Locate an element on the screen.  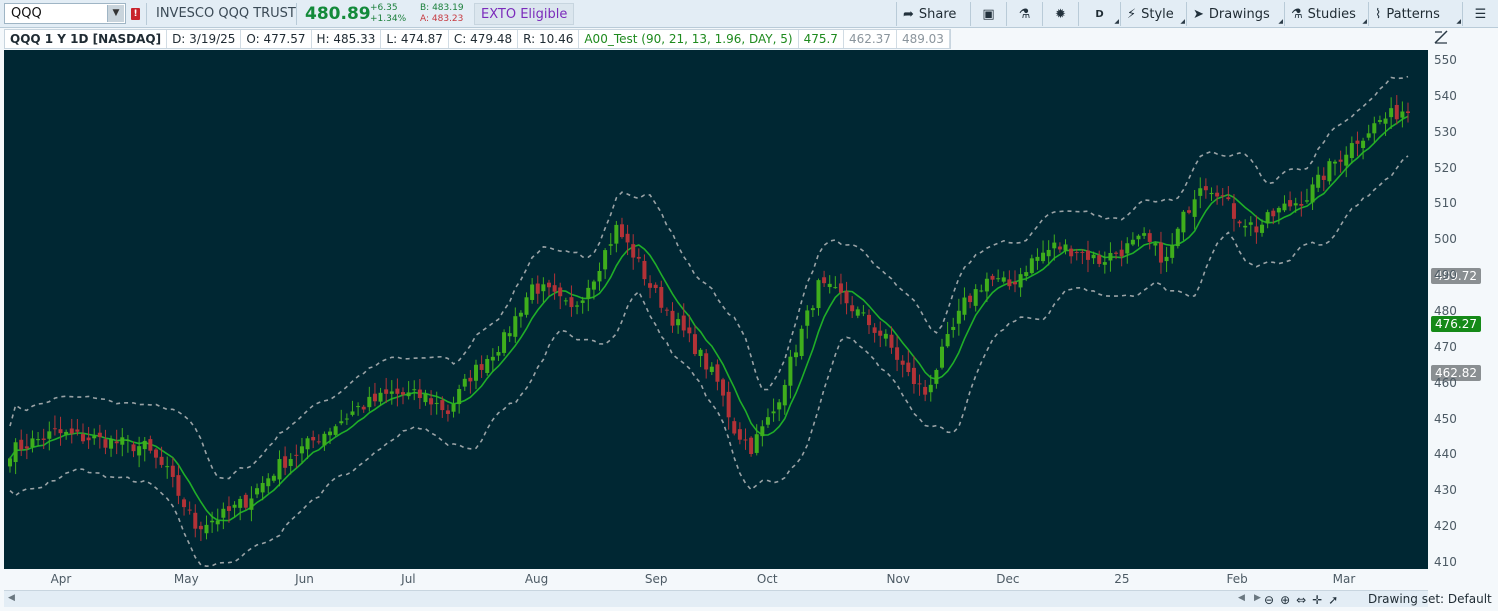
drawing-set-status: Drawing set: Default is located at coordinates (1430, 599).